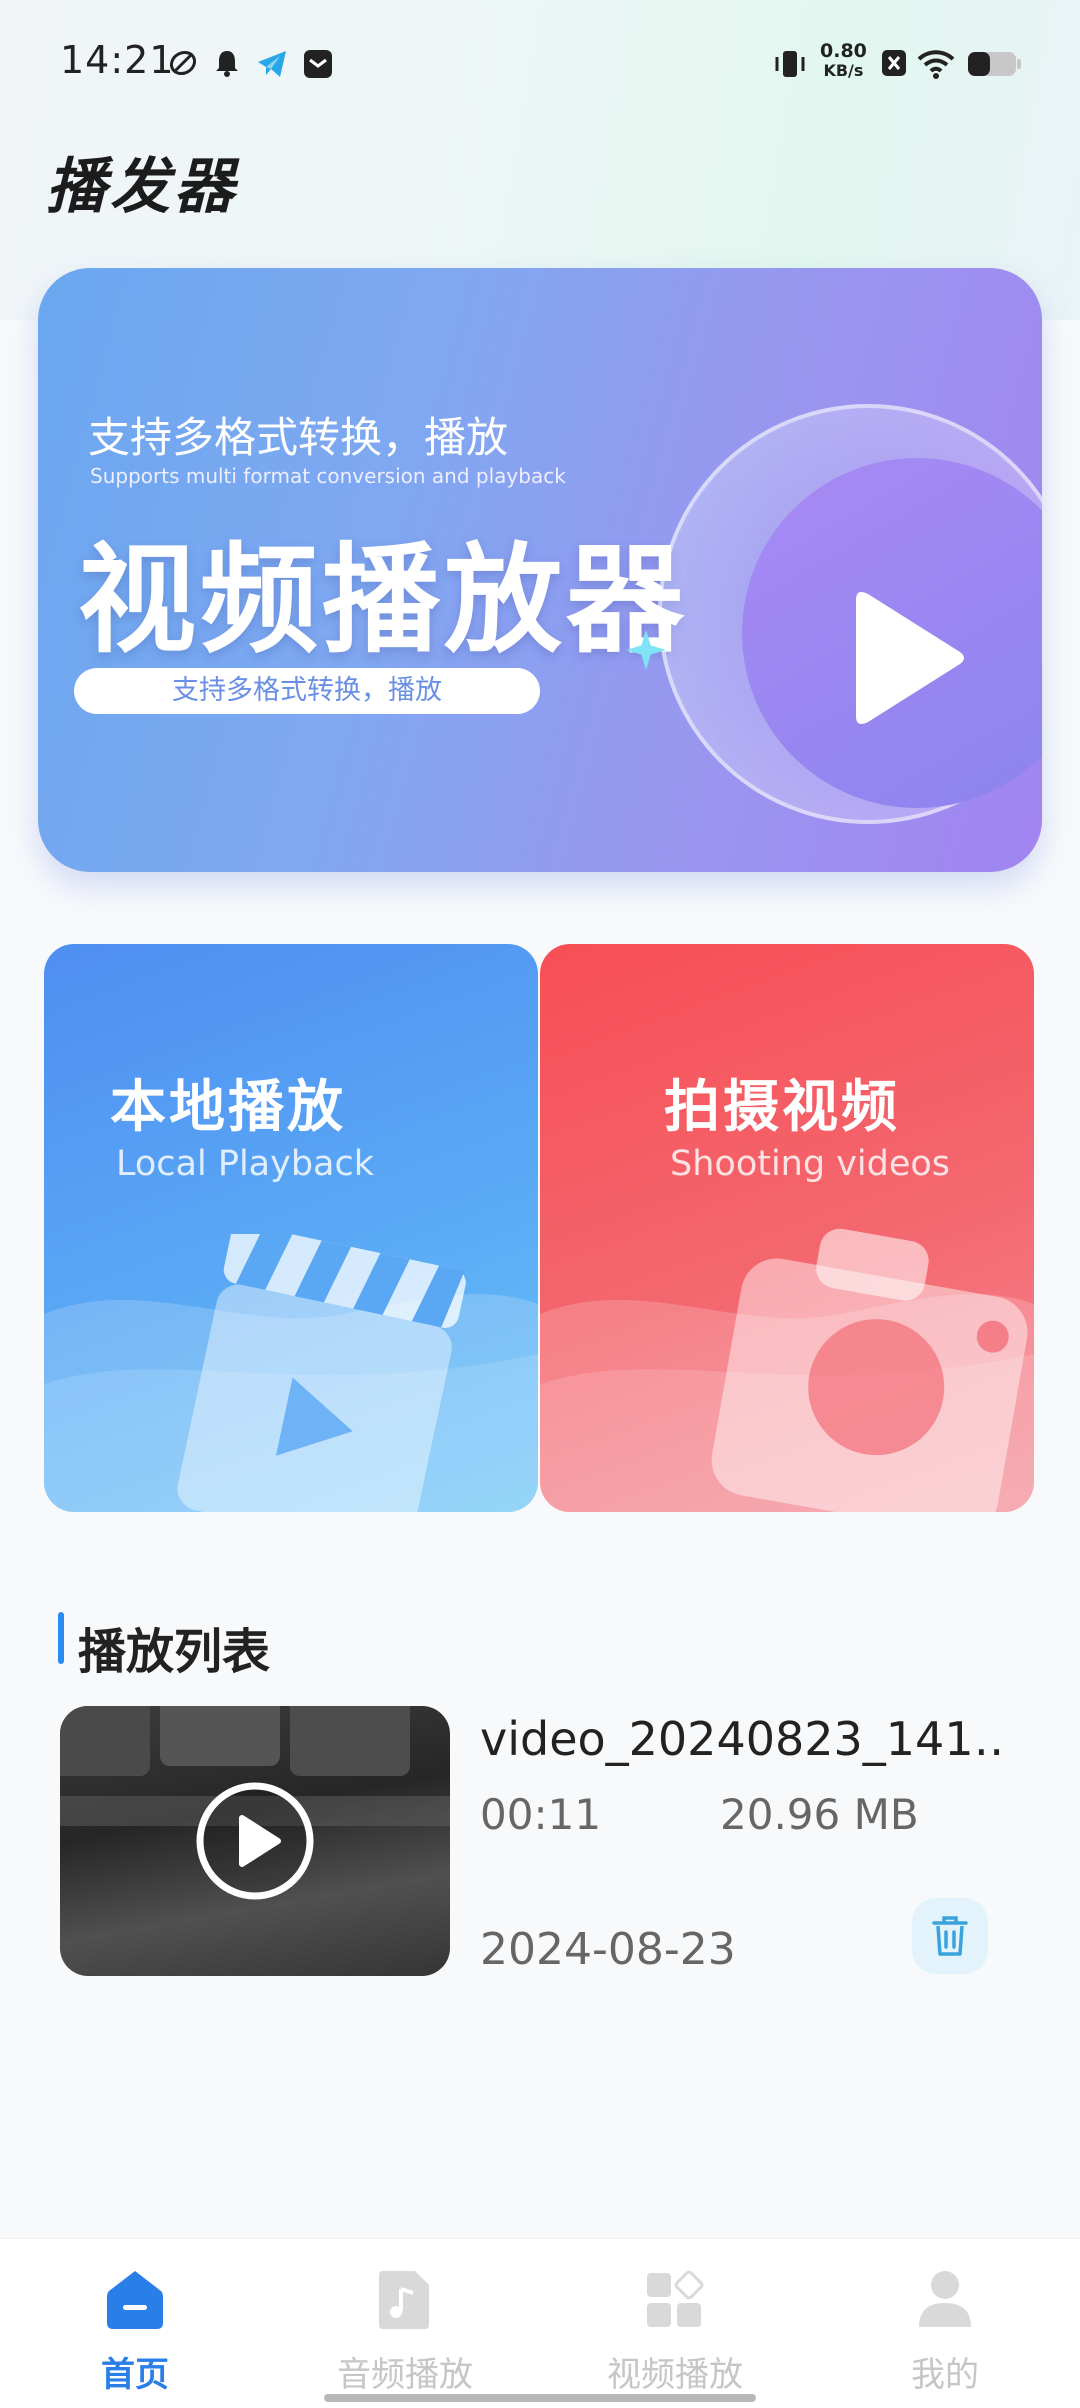 The width and height of the screenshot is (1080, 2408). What do you see at coordinates (945, 2299) in the screenshot?
I see `user-icon` at bounding box center [945, 2299].